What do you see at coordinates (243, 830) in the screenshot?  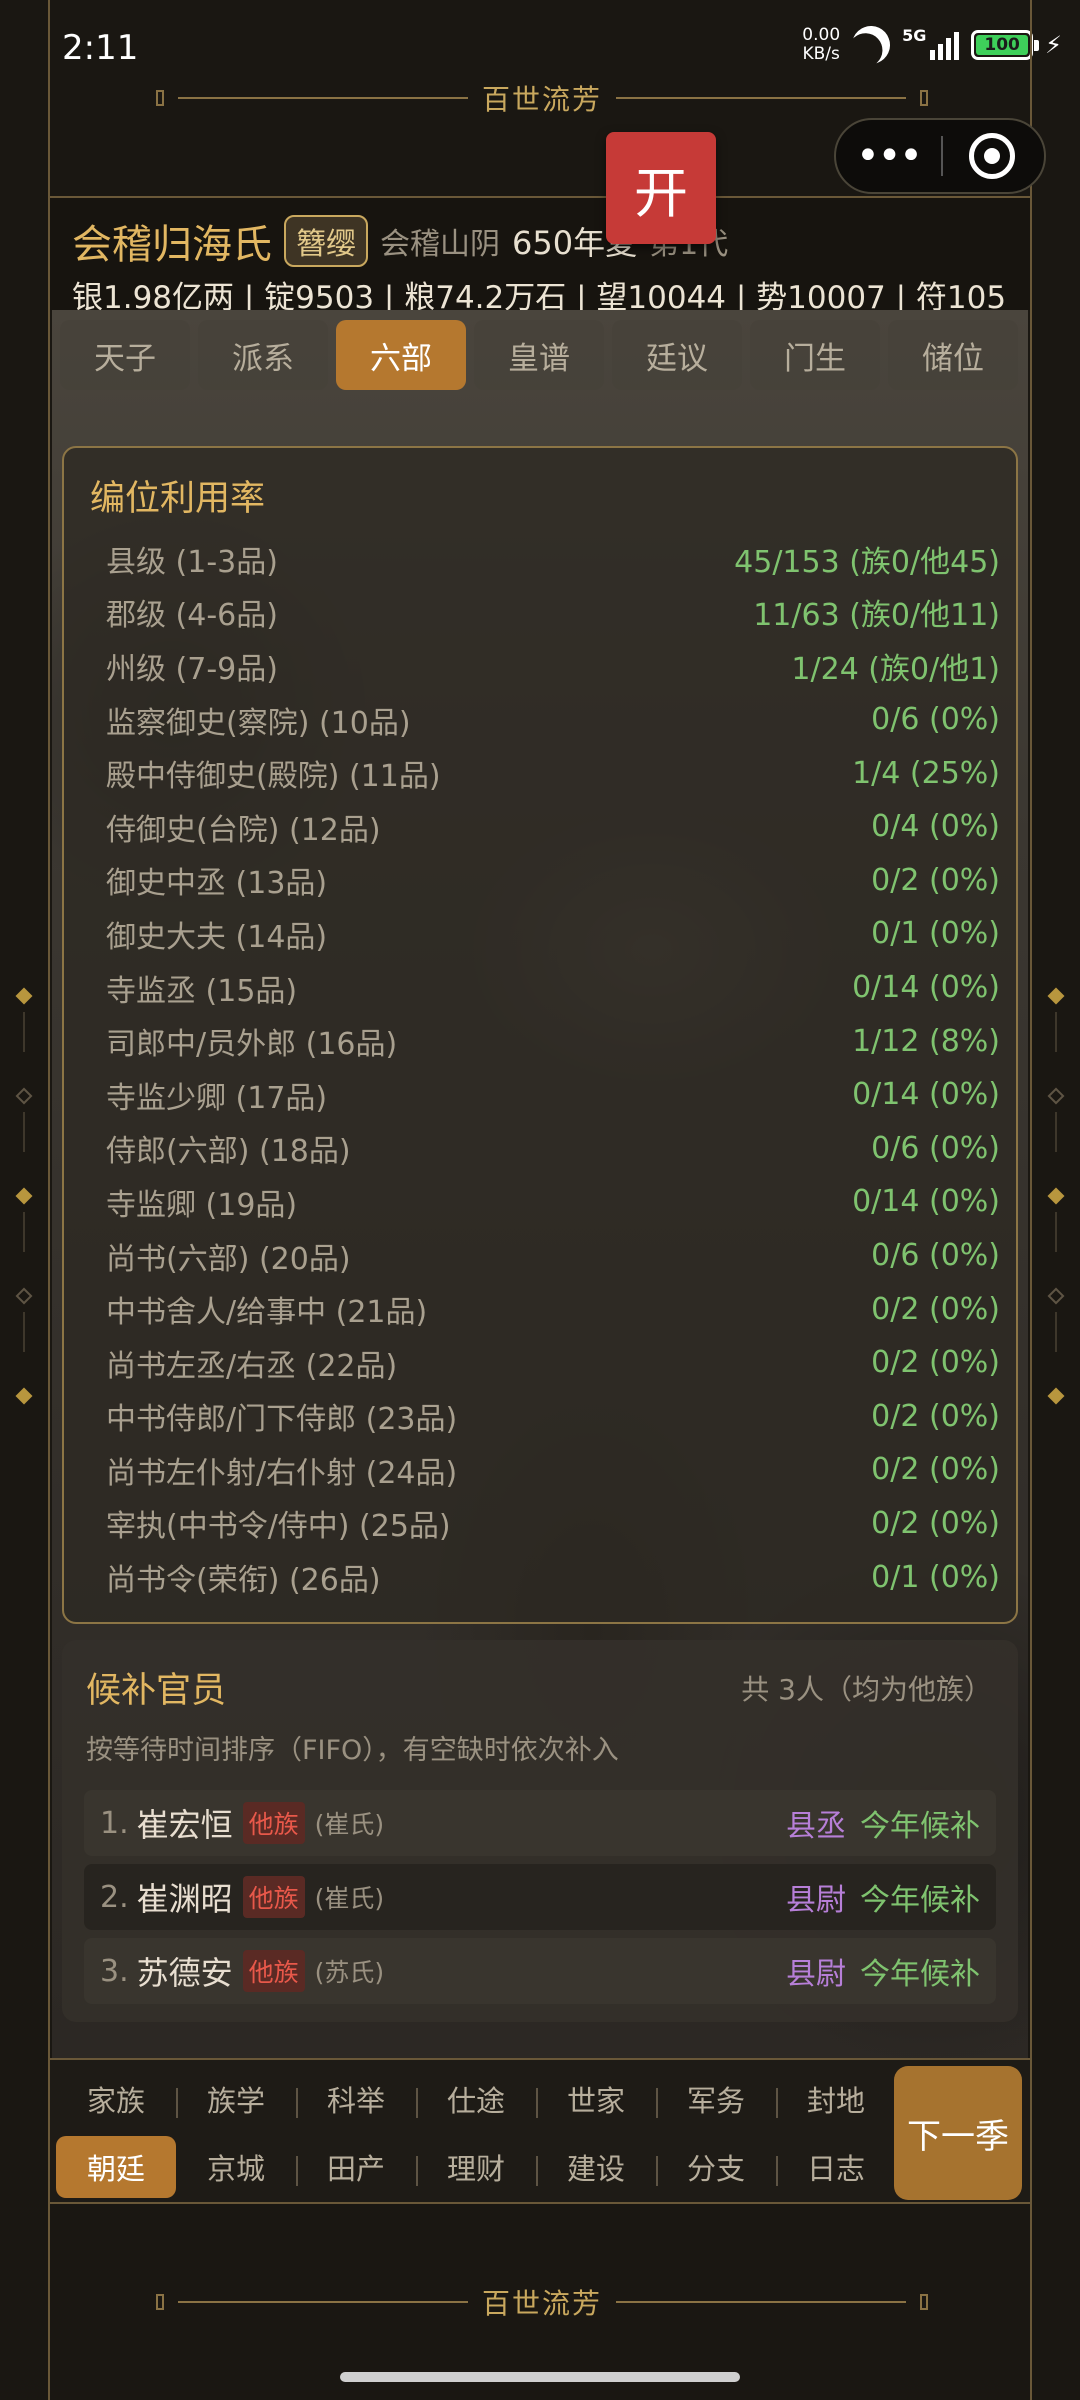 I see `rank-label: 侍御史(台院) (12品)` at bounding box center [243, 830].